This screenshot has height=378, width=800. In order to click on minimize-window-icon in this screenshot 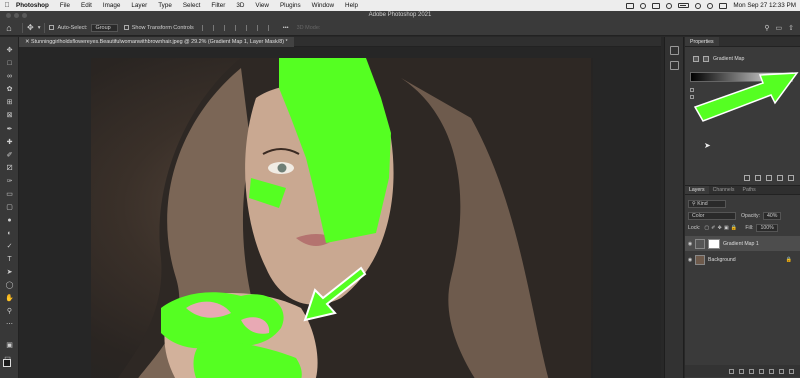, I will do `click(16, 15)`.